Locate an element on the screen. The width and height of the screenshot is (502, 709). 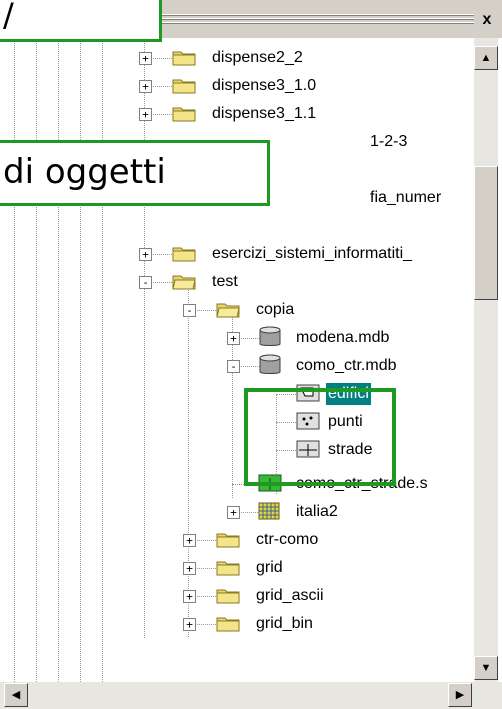
tree-node: + grid_bin is located at coordinates (293, 624).